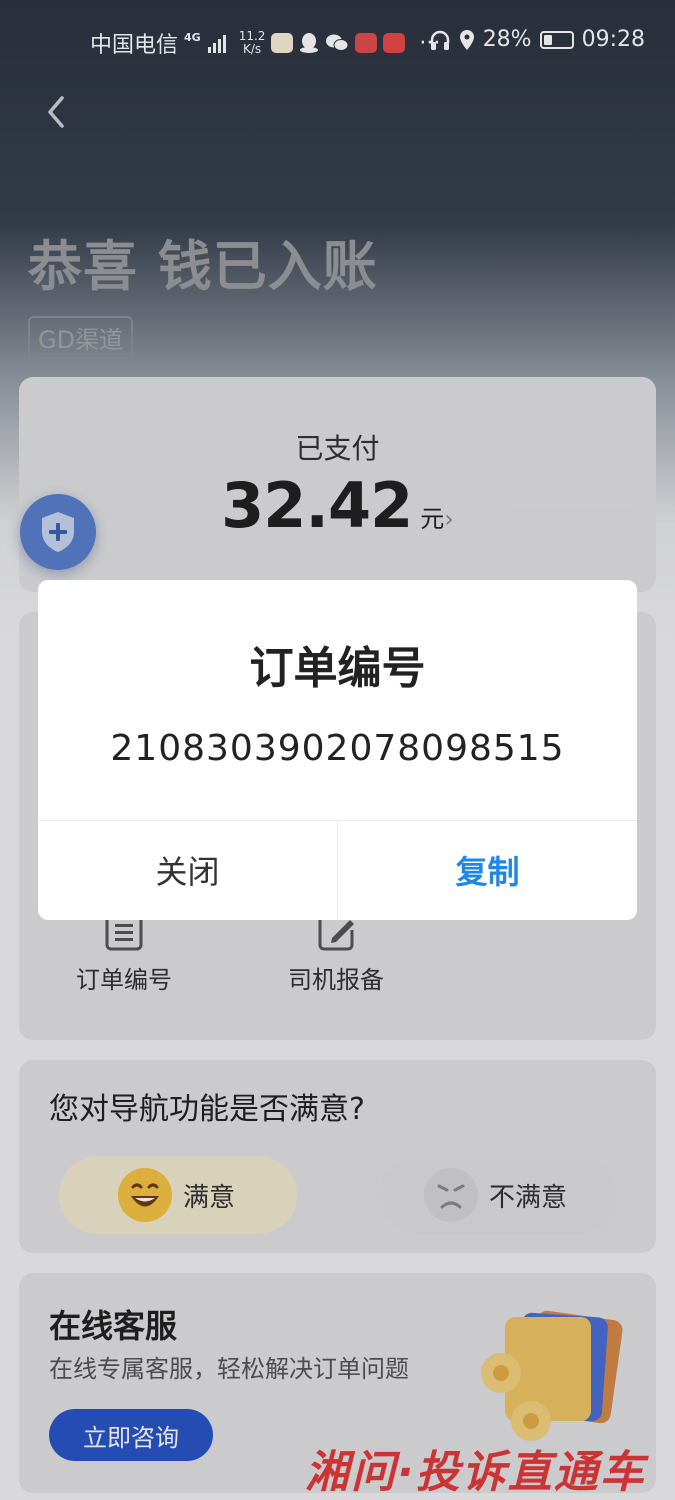 This screenshot has height=1500, width=675. I want to click on order-number-value: 2108303902078098515, so click(337, 748).